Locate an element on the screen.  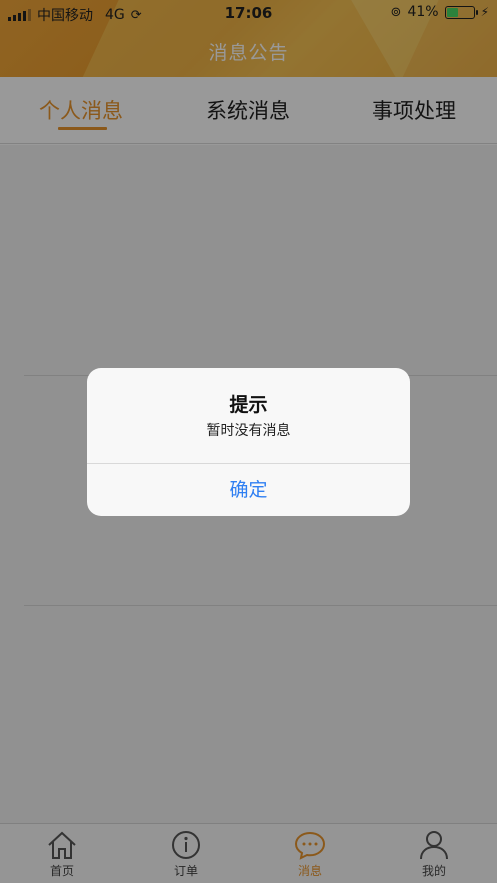
dialog-title: 提示 is located at coordinates (248, 405).